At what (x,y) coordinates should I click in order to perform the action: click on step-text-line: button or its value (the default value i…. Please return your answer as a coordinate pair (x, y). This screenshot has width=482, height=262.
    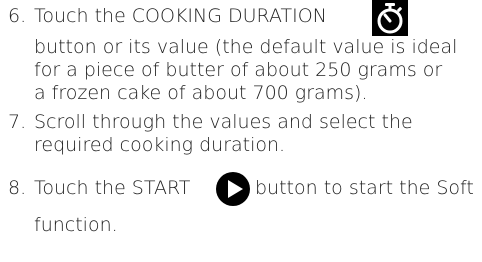
    Looking at the image, I should click on (246, 47).